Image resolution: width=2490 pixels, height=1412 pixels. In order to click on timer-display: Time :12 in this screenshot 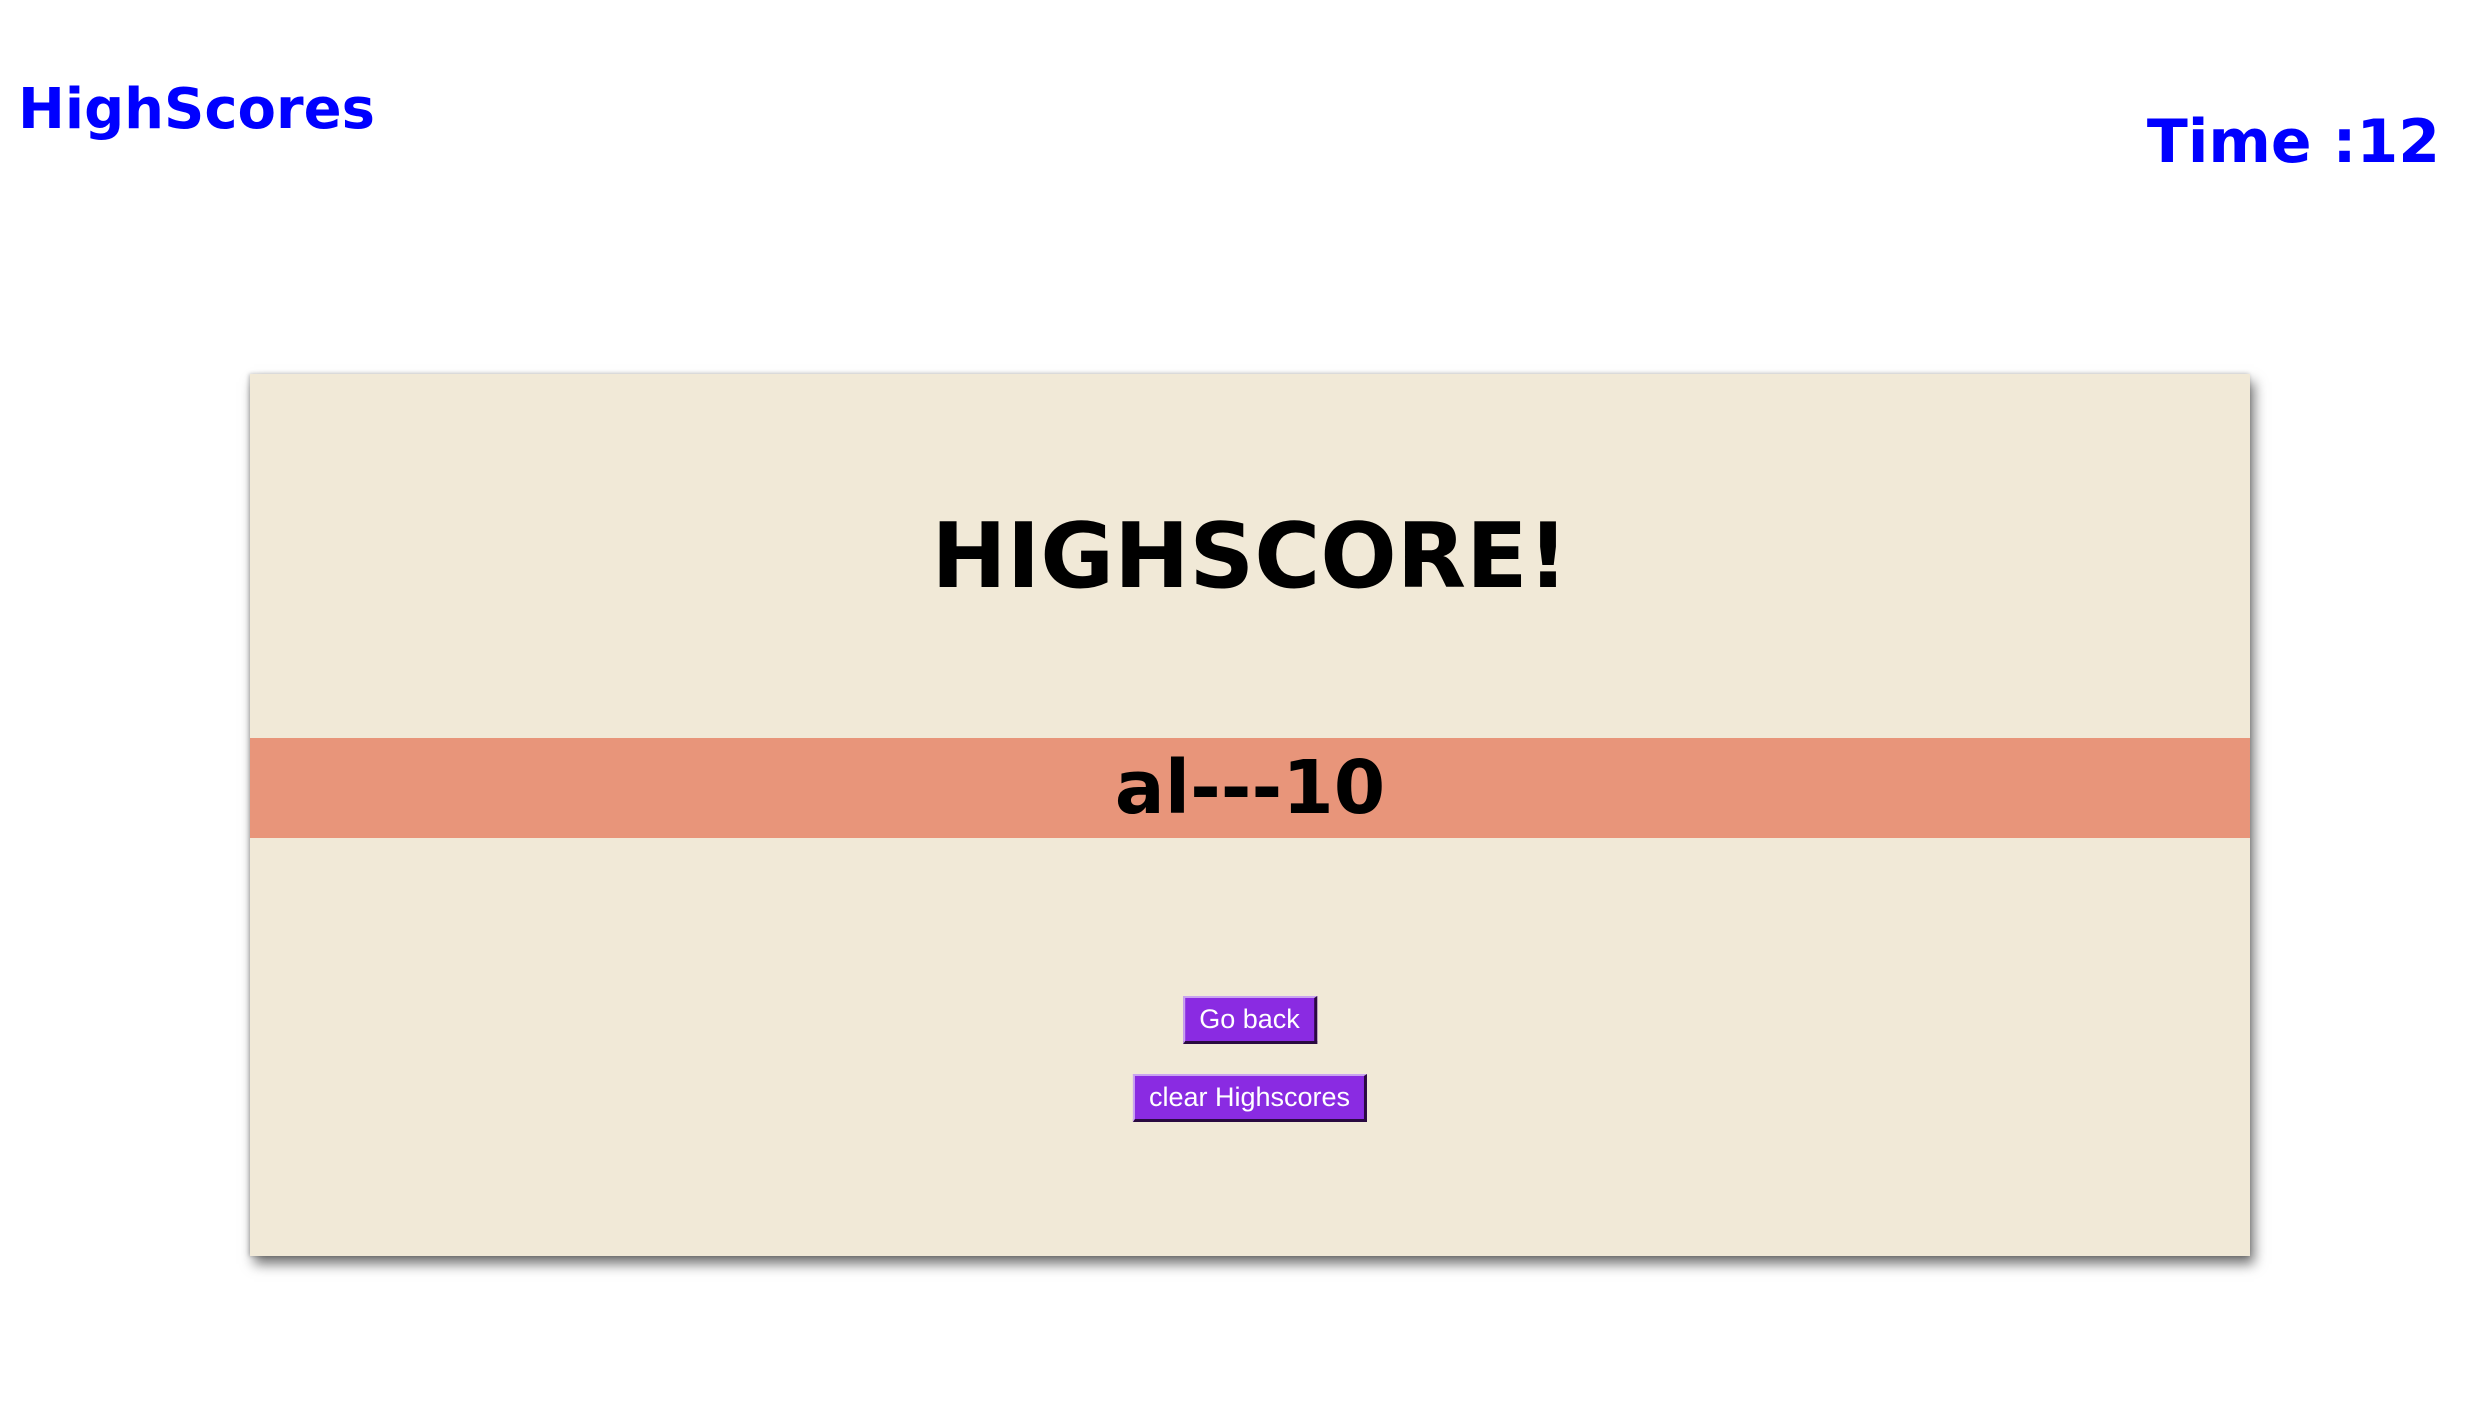, I will do `click(2293, 142)`.